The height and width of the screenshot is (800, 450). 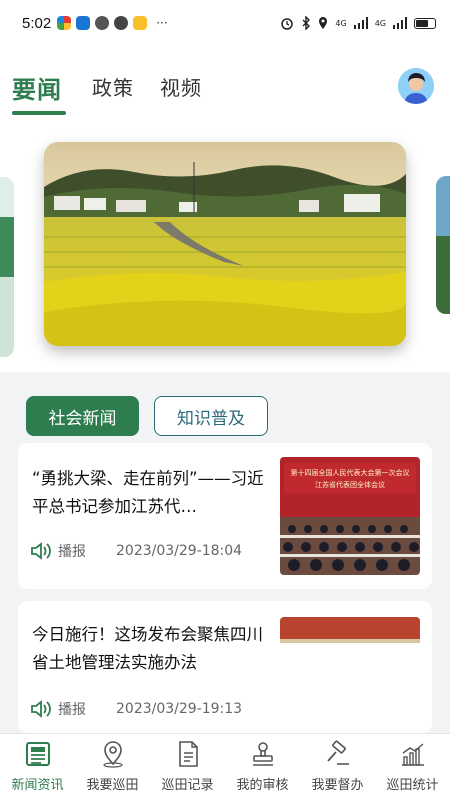 I want to click on nav-label: 巡田记录, so click(x=187, y=785).